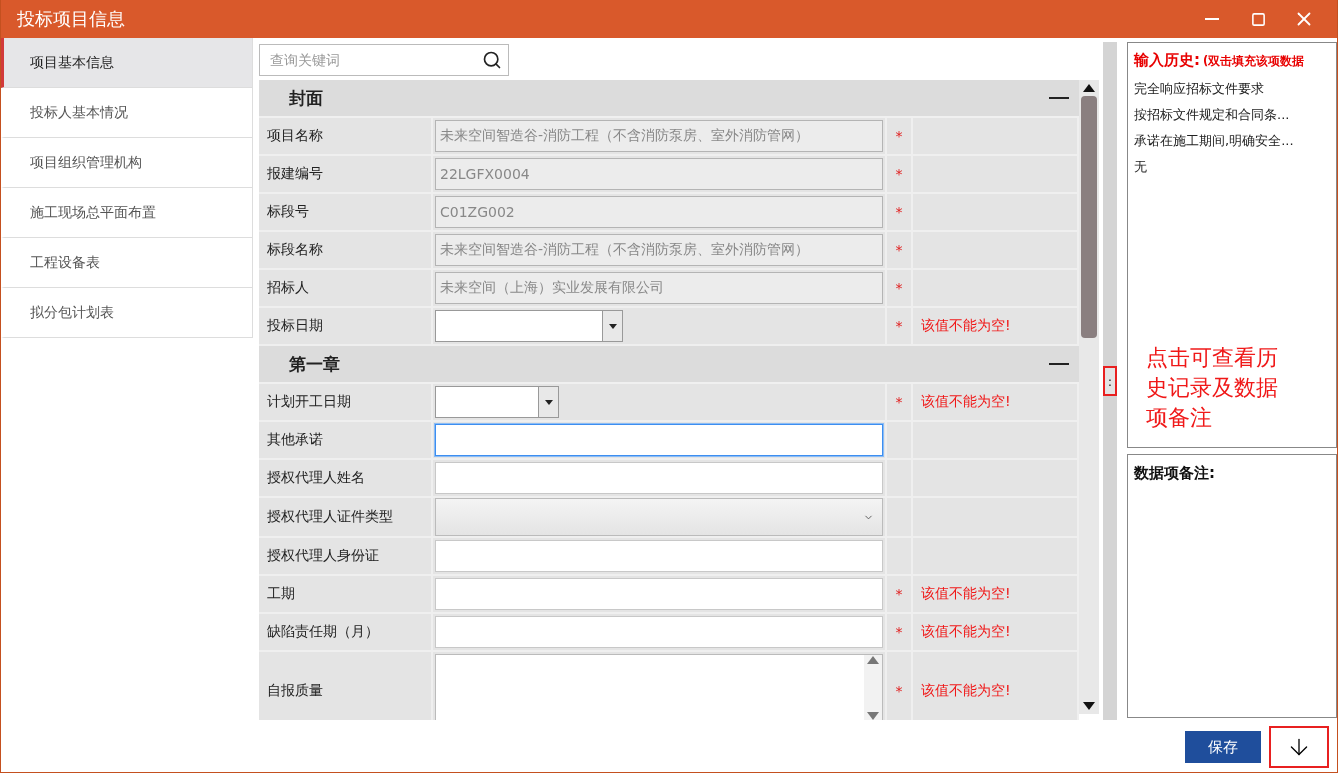 This screenshot has width=1338, height=773. What do you see at coordinates (295, 691) in the screenshot?
I see `field-label: 自报质量` at bounding box center [295, 691].